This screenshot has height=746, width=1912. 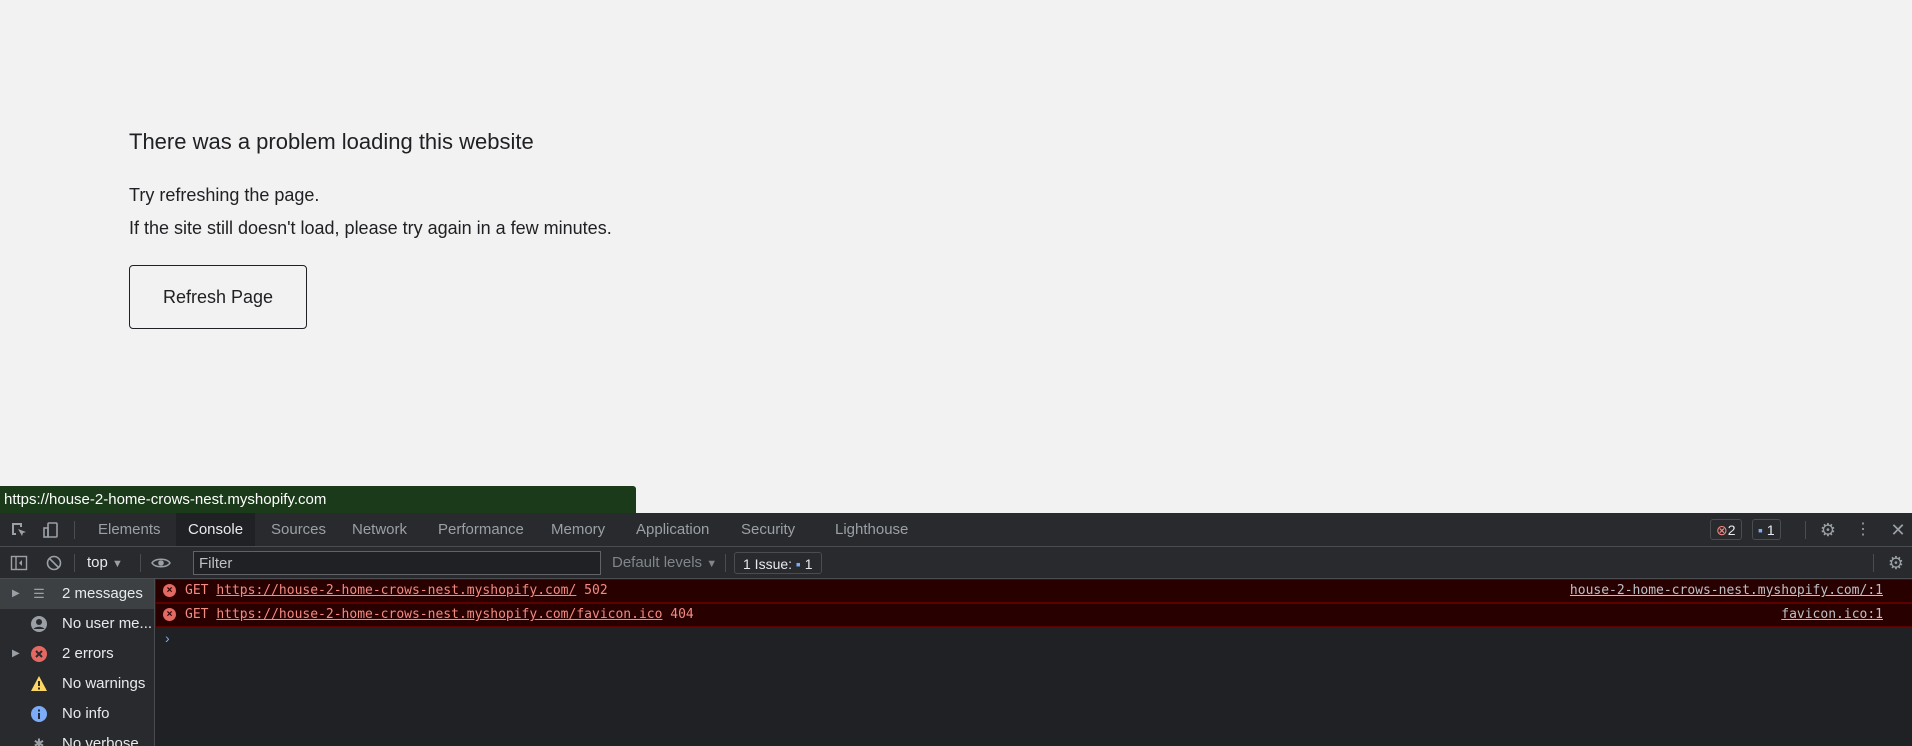 What do you see at coordinates (77, 737) in the screenshot?
I see `sidebar-item-verbose: ✱ No verbose` at bounding box center [77, 737].